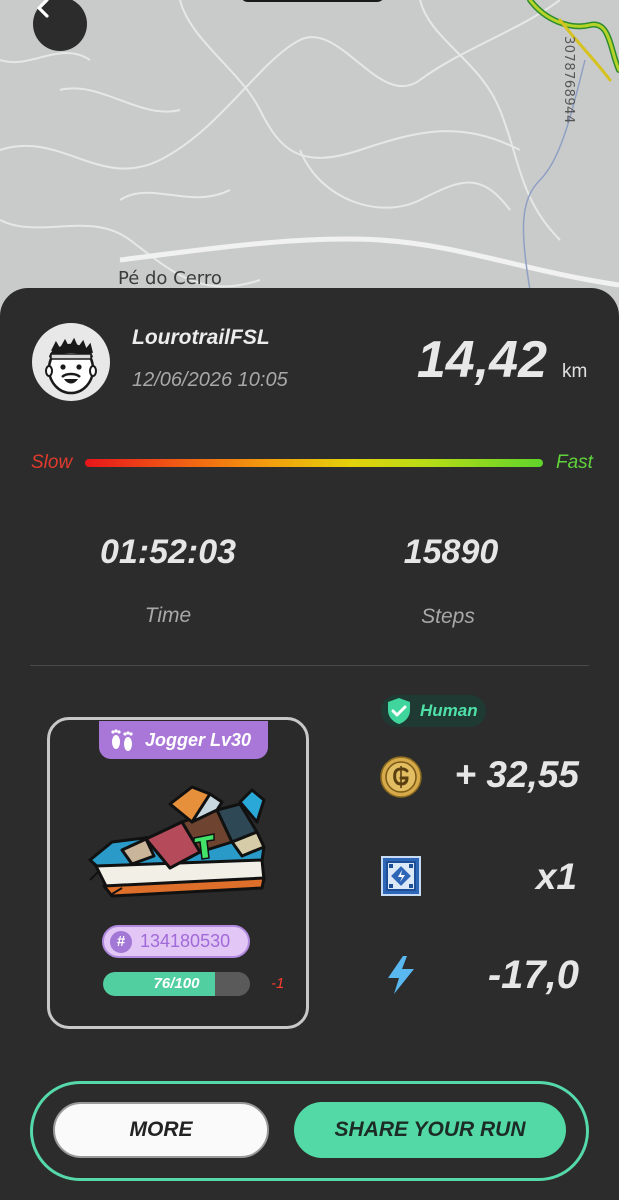 This screenshot has height=1200, width=619. What do you see at coordinates (401, 777) in the screenshot?
I see `gst-coin-icon` at bounding box center [401, 777].